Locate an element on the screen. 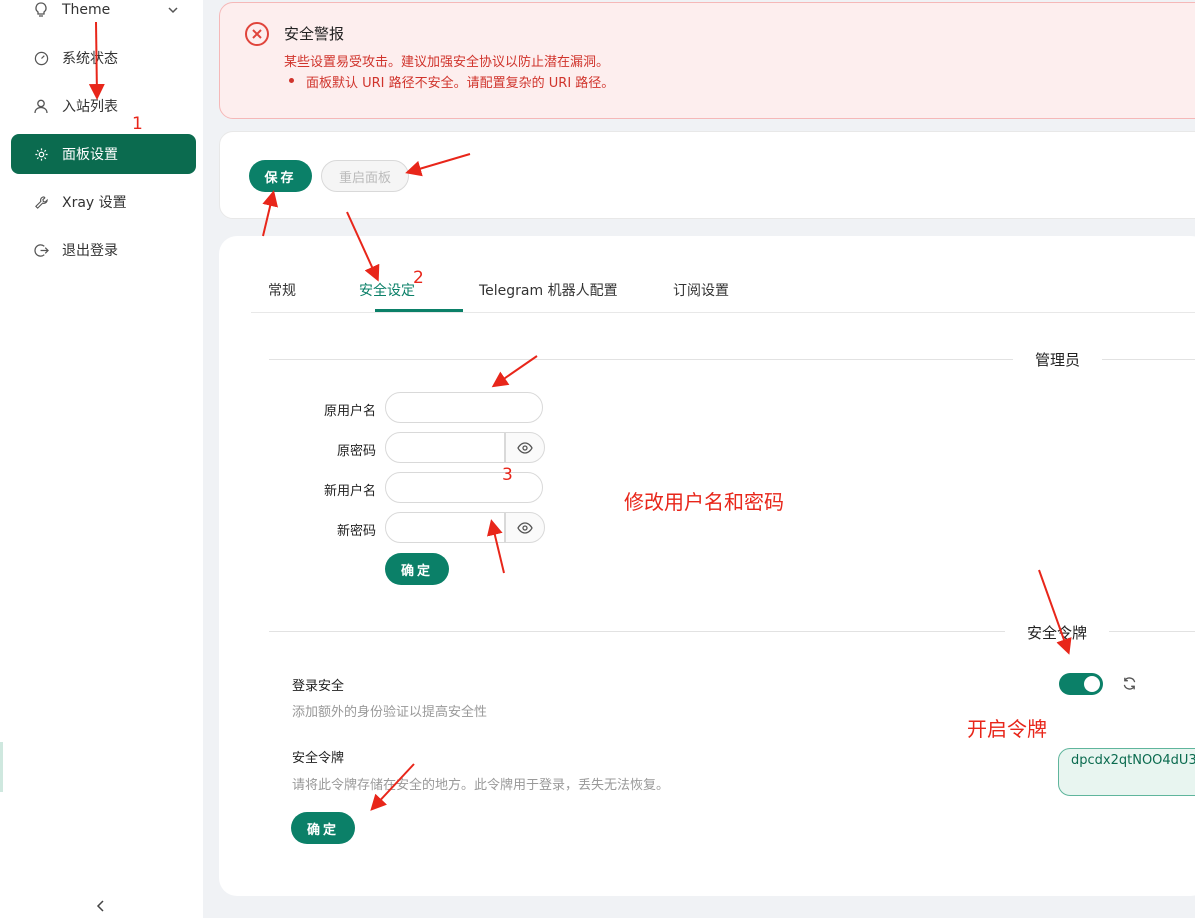 The height and width of the screenshot is (918, 1195). sidebar-item-label: 入站列表 is located at coordinates (90, 107).